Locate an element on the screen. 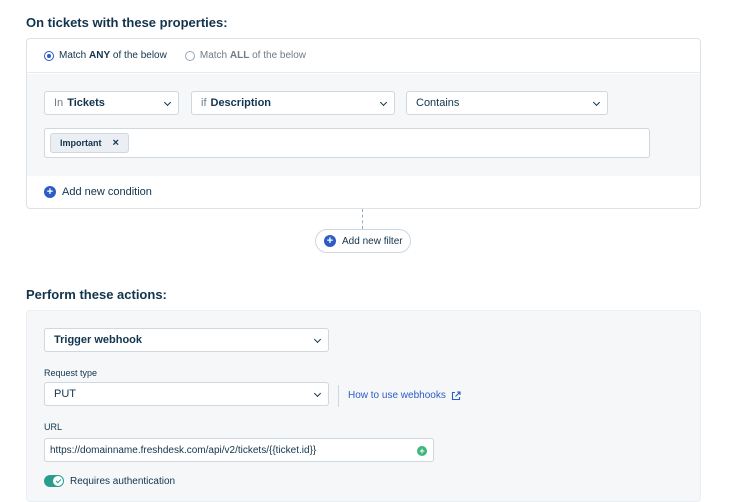 The image size is (729, 502). add-filter-button: + Add new filter is located at coordinates (363, 241).